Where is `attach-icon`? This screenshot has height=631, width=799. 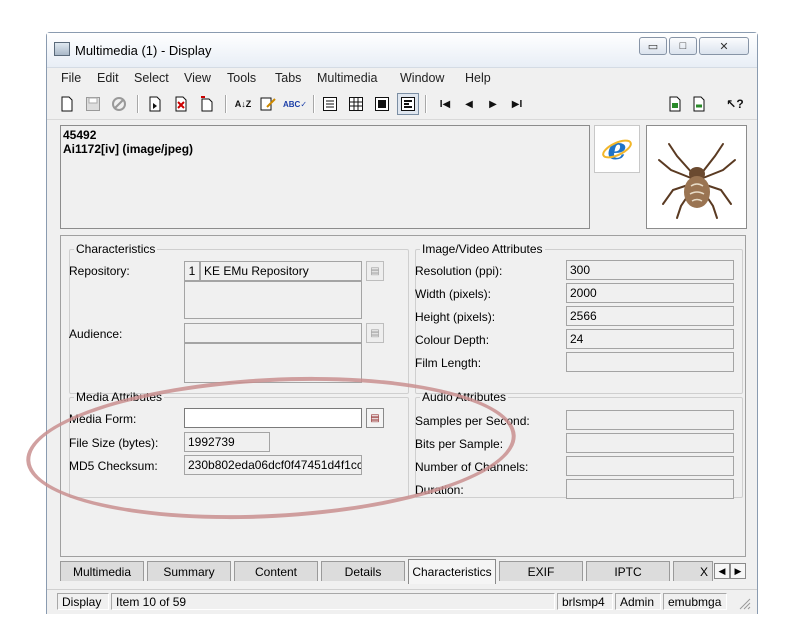
attach-icon is located at coordinates (675, 104).